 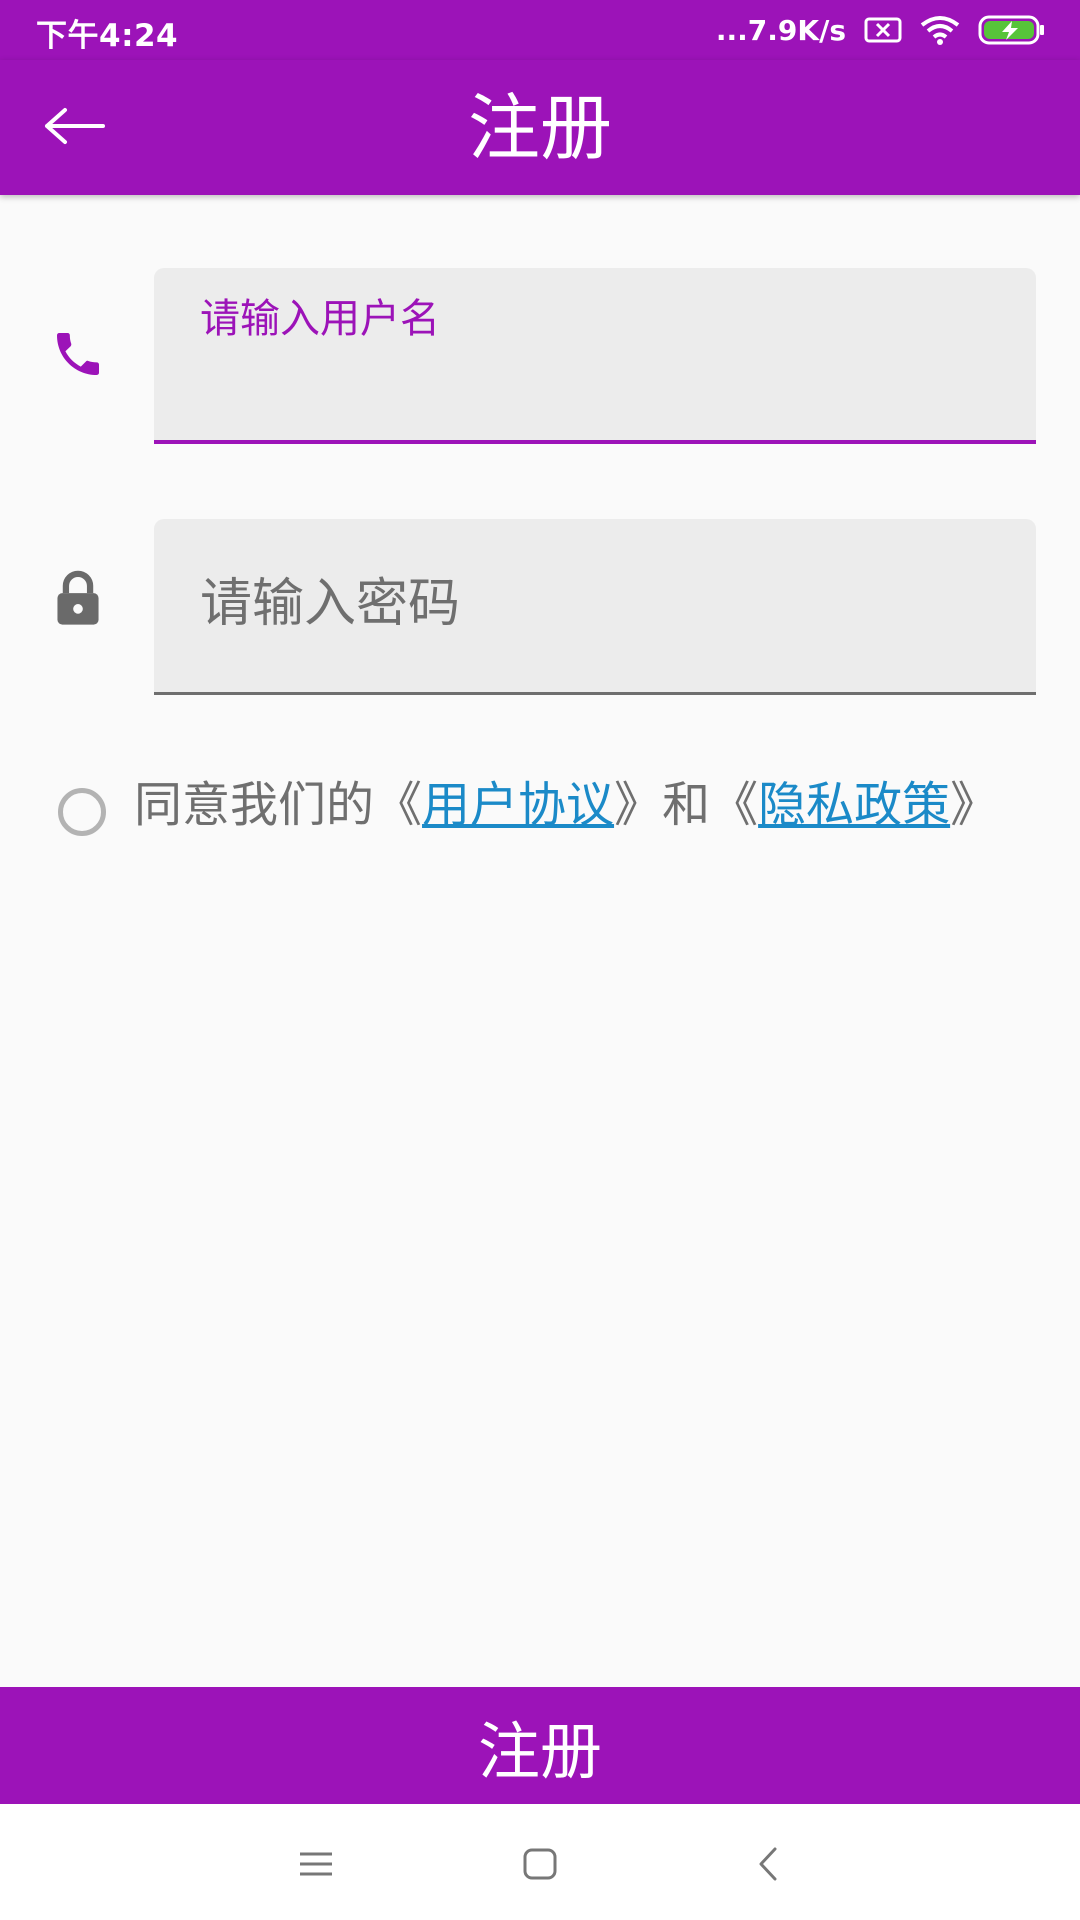 I want to click on nav-bar, so click(x=540, y=1862).